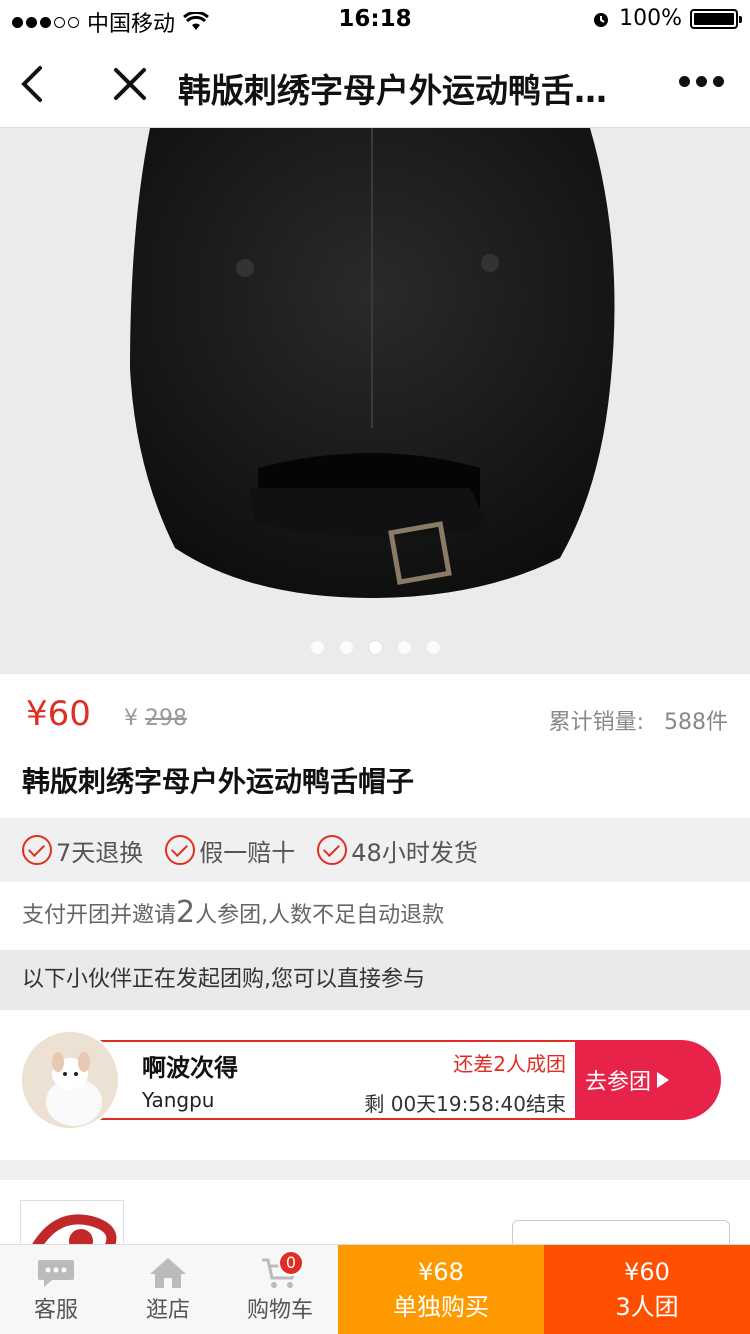  Describe the element at coordinates (178, 1100) in the screenshot. I see `group-leader-location: Yangpu` at that location.